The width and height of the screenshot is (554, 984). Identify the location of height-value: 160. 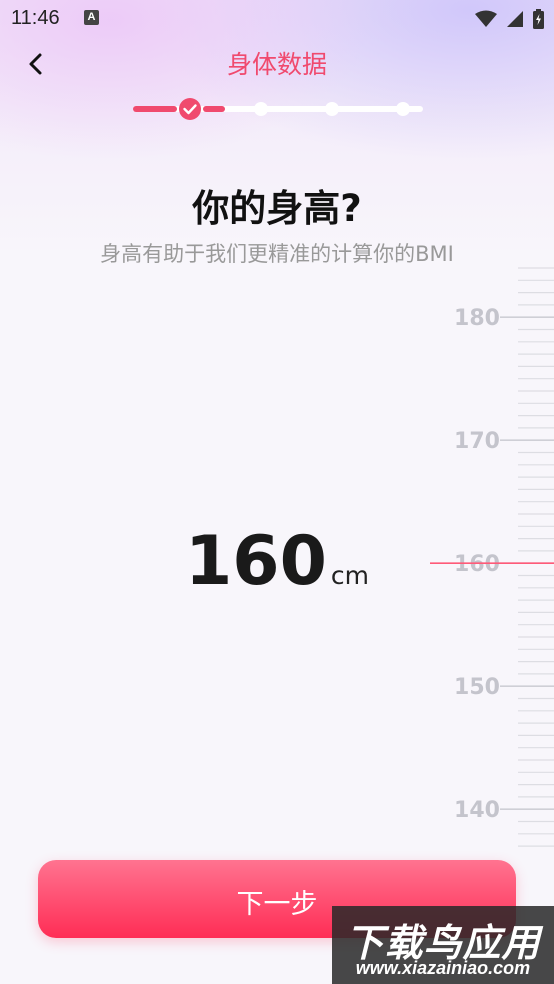
(255, 561).